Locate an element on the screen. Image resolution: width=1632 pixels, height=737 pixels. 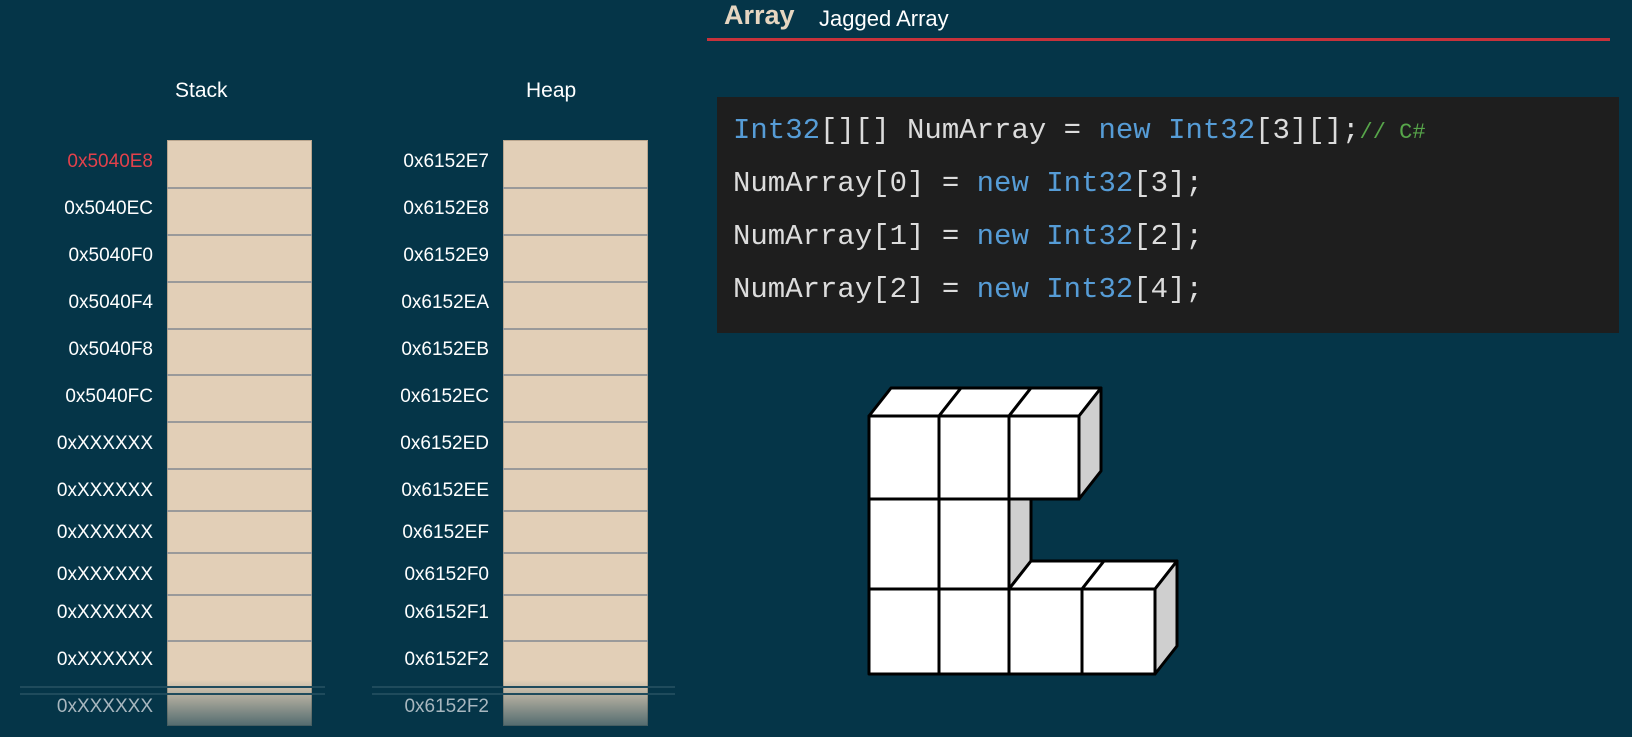
heap-address-label: 0x6152F1 is located at coordinates (446, 612).